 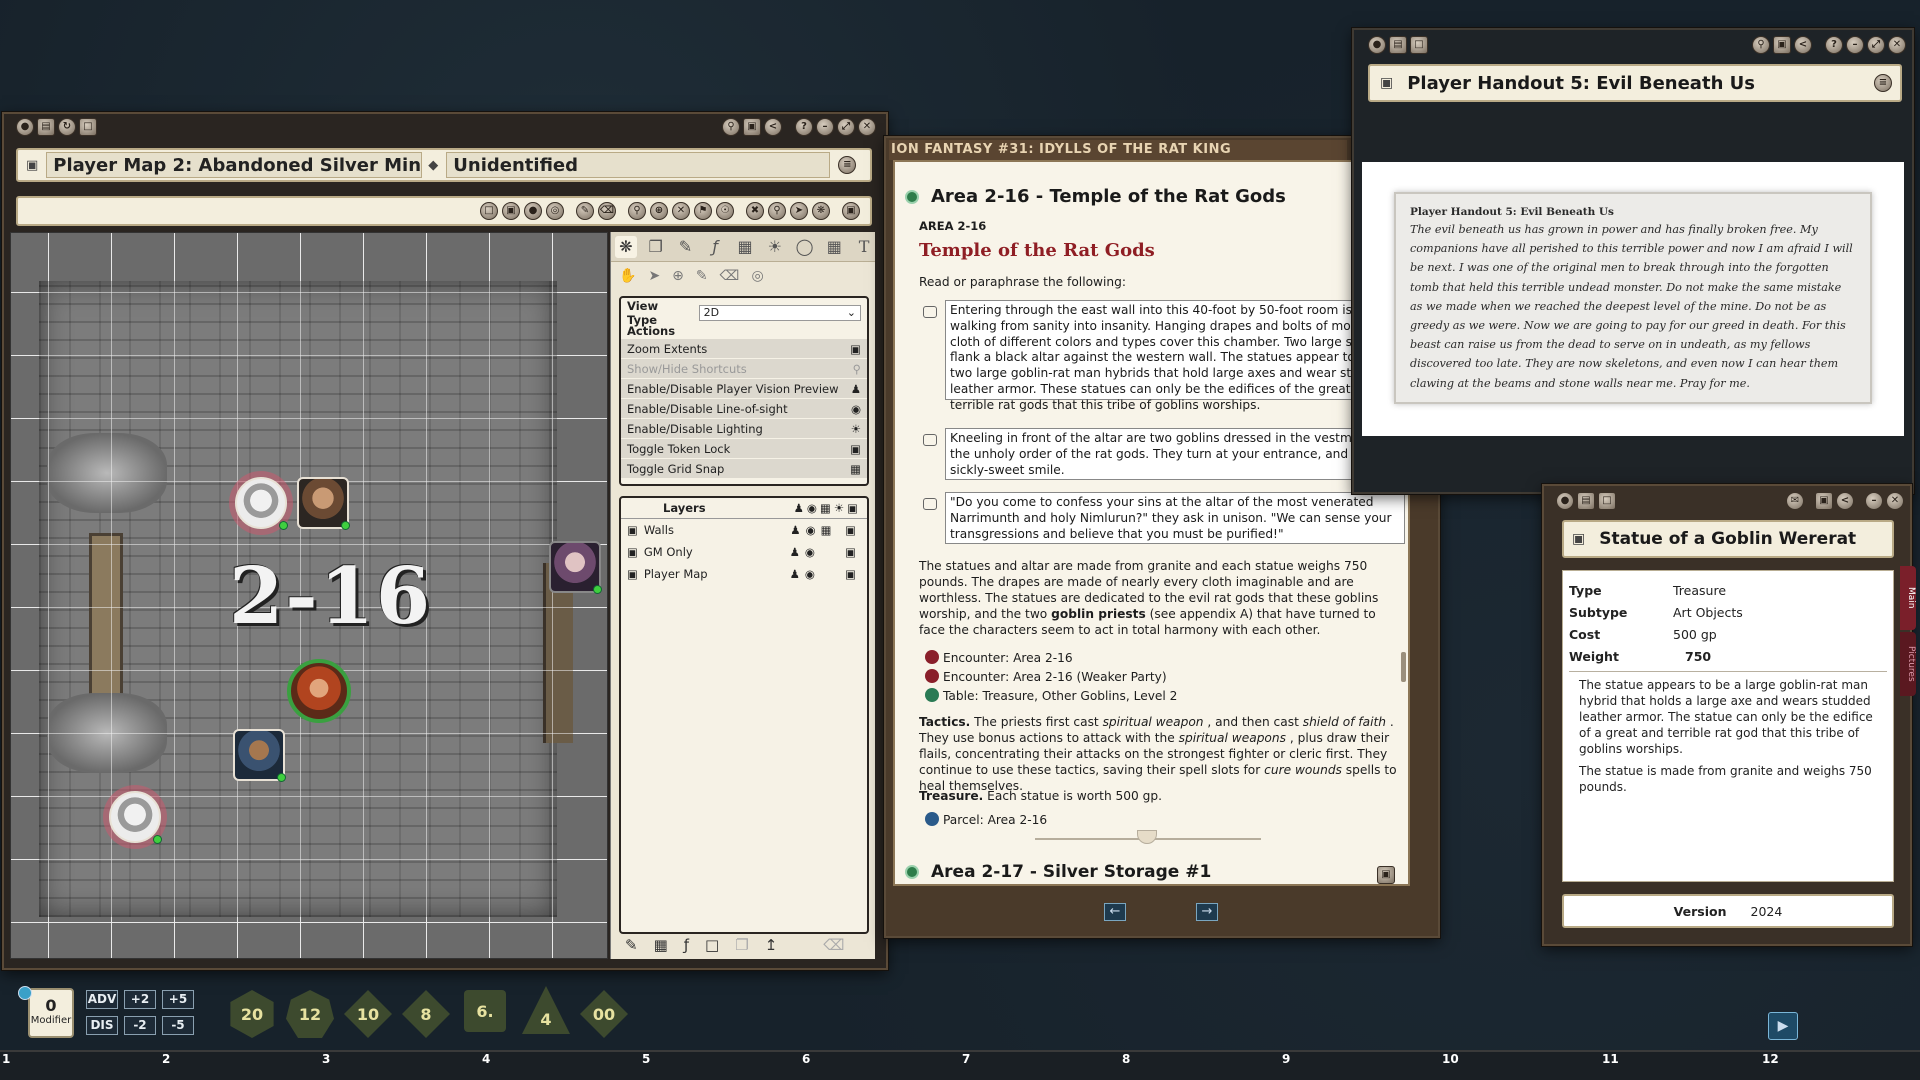 What do you see at coordinates (575, 567) in the screenshot?
I see `token-goblin-priest` at bounding box center [575, 567].